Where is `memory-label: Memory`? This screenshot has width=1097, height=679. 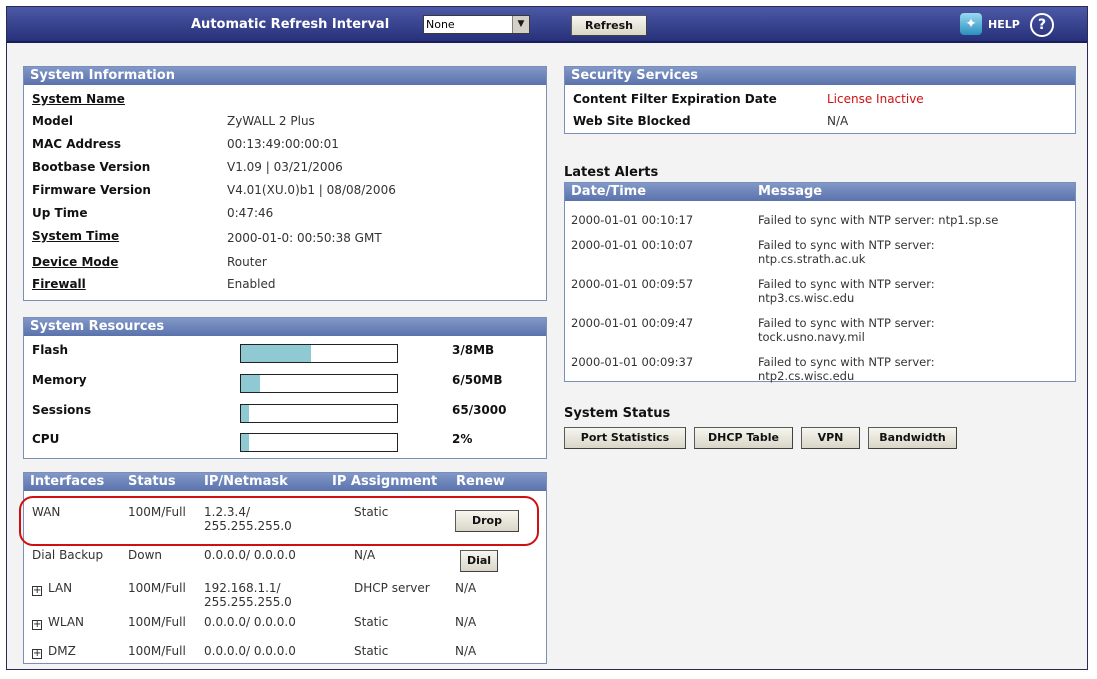
memory-label: Memory is located at coordinates (59, 380).